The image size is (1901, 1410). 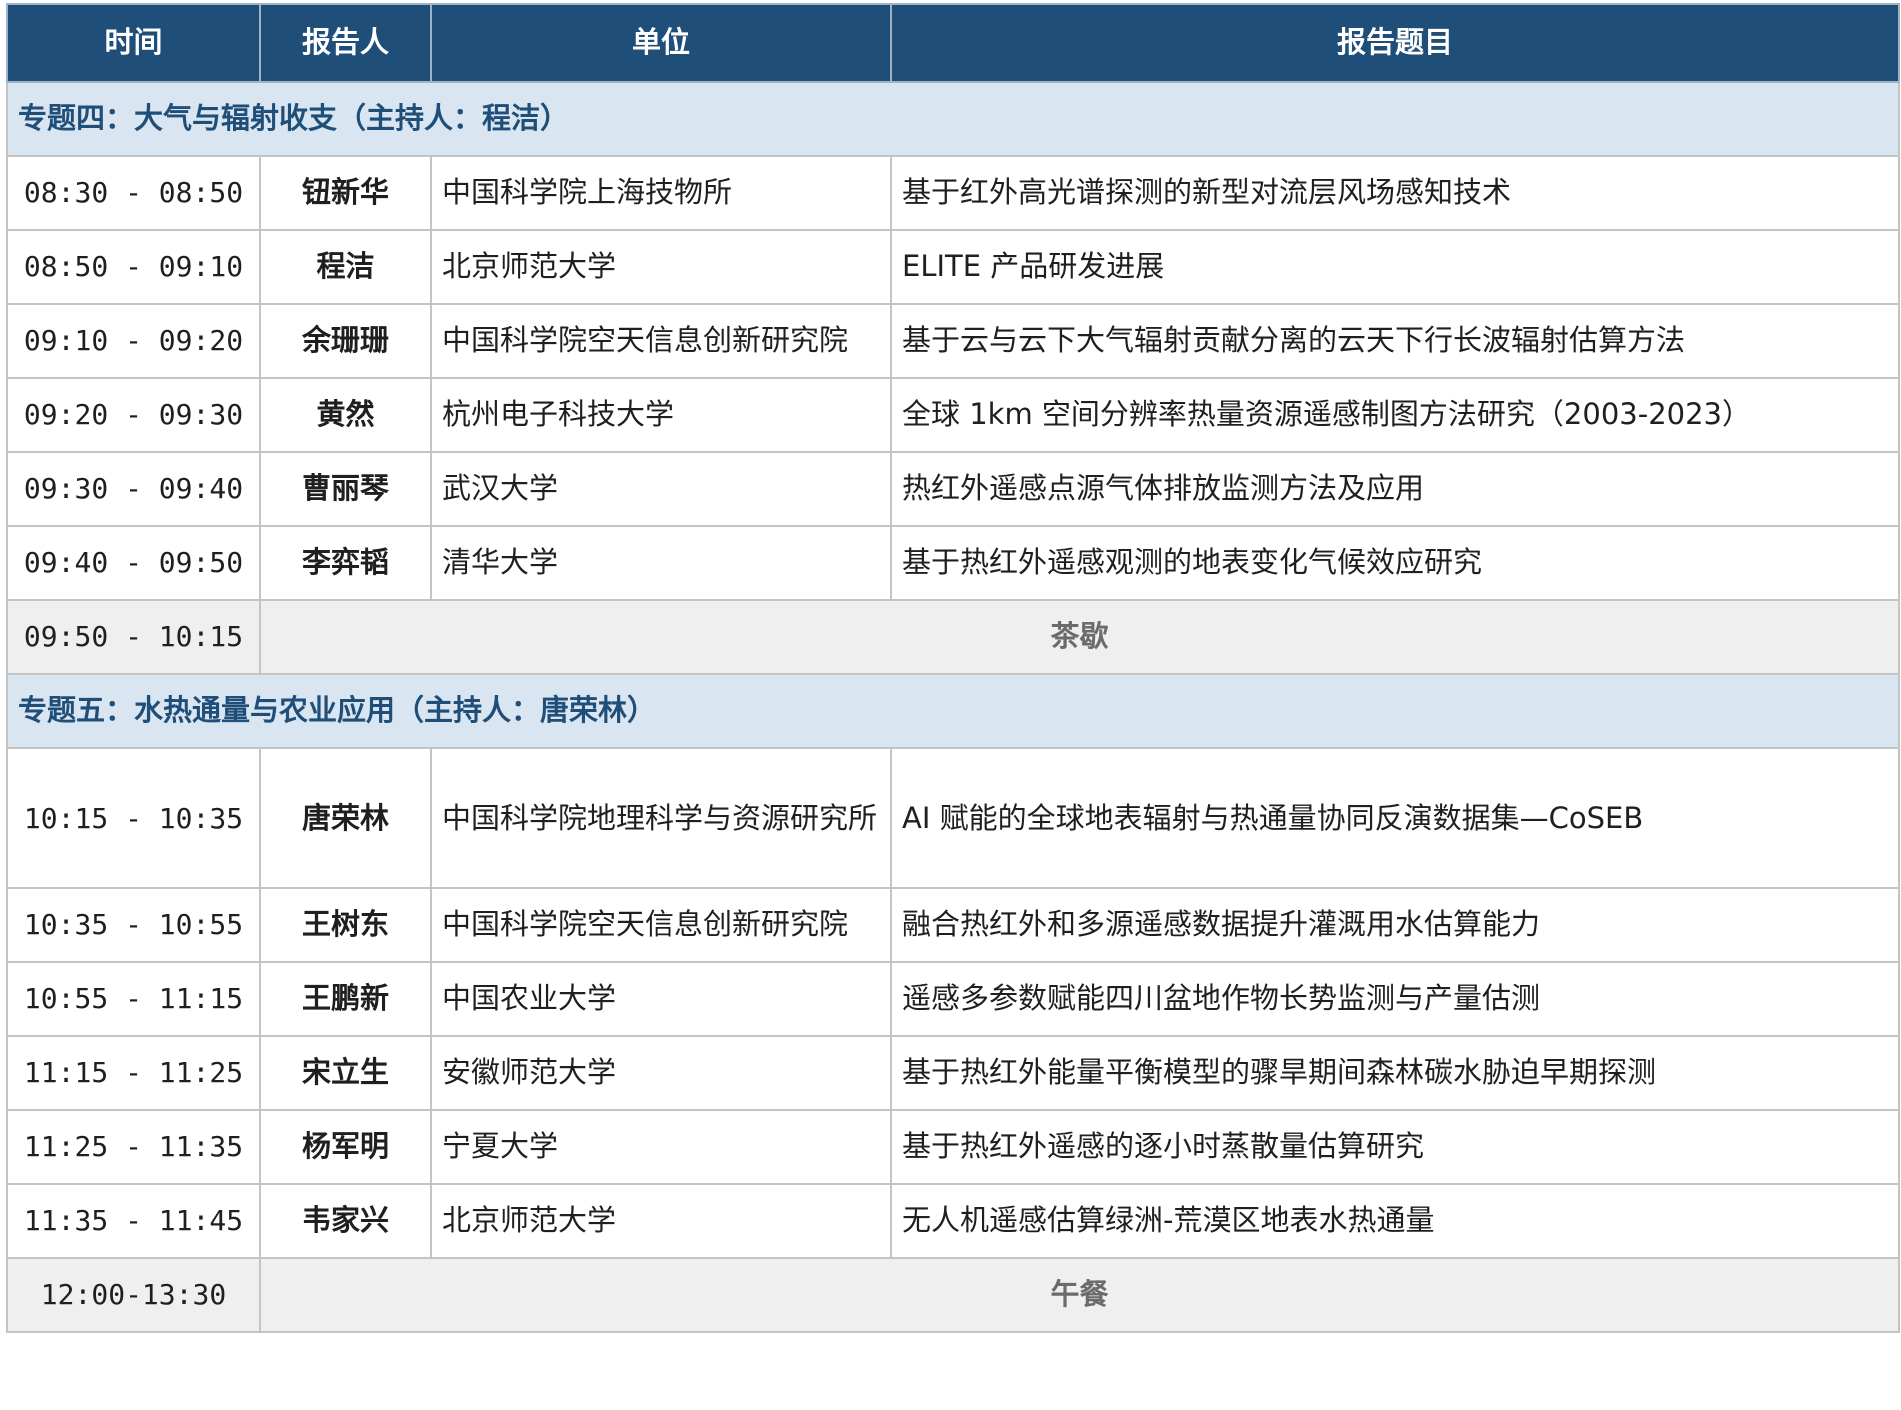 What do you see at coordinates (133, 818) in the screenshot?
I see `row-time: 10:15 - 10:35` at bounding box center [133, 818].